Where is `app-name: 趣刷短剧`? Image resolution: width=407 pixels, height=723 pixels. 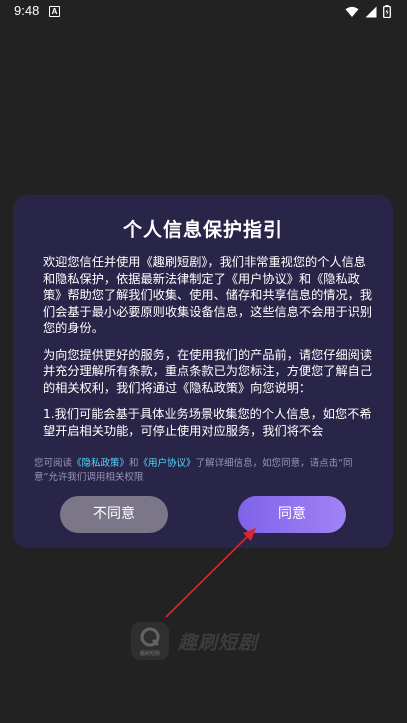 app-name: 趣刷短剧 is located at coordinates (218, 643).